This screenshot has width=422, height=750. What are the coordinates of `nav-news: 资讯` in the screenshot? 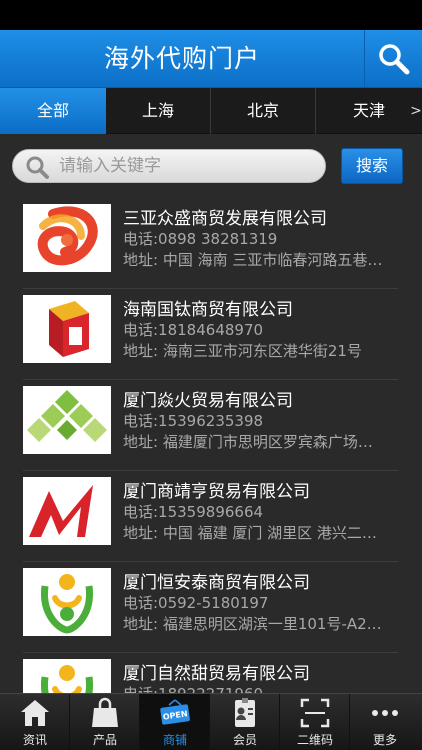 It's located at (35, 722).